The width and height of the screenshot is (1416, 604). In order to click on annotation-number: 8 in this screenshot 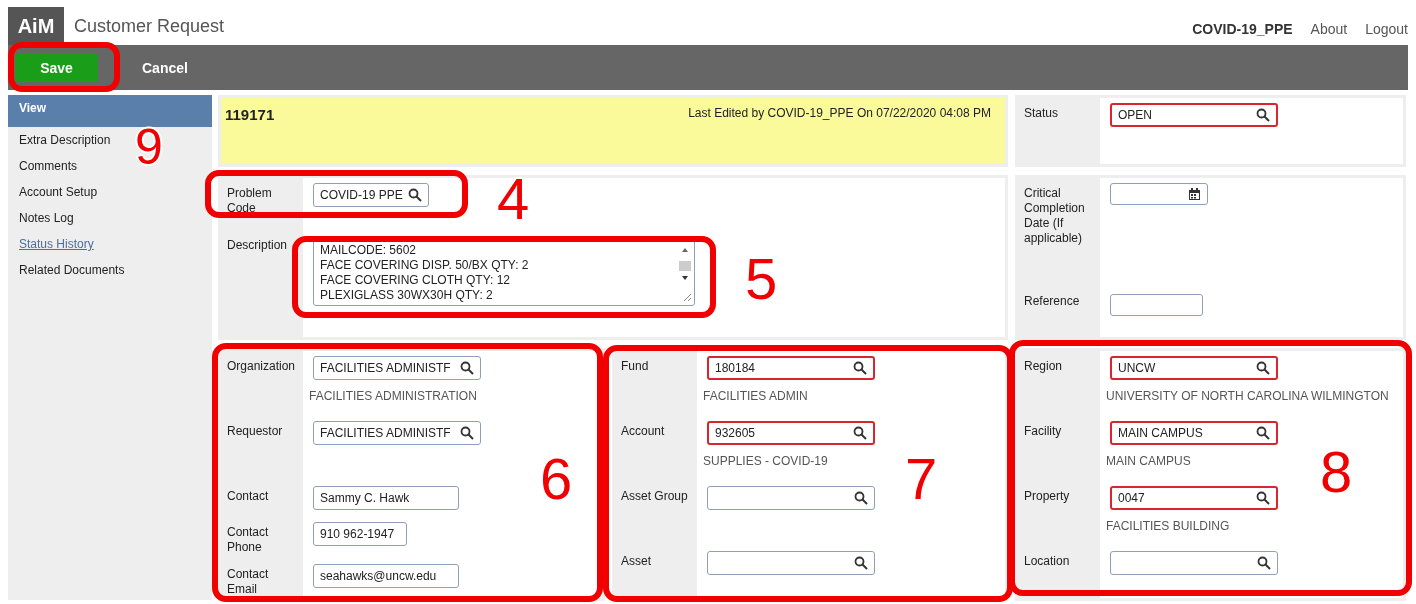, I will do `click(1336, 472)`.